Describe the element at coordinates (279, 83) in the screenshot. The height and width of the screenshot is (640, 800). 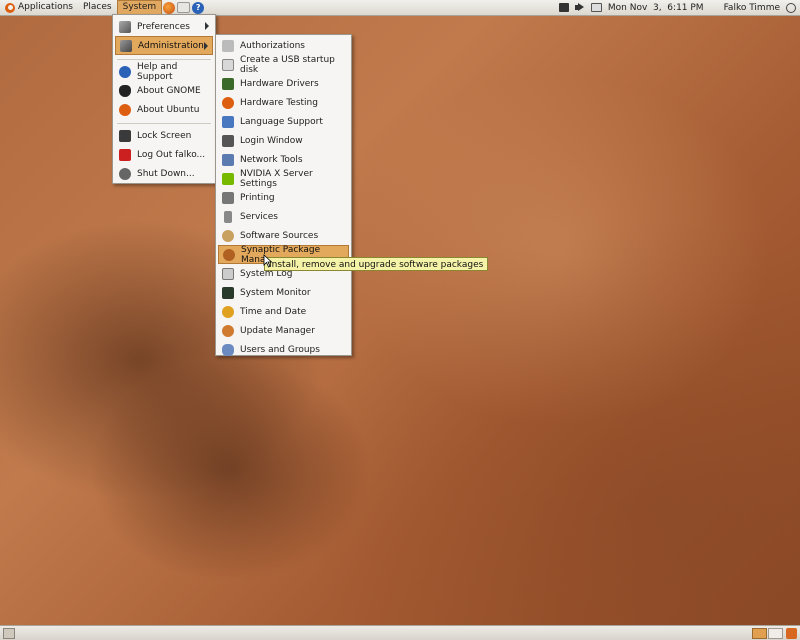
I see `menu-item-label: Hardware Drivers` at that location.